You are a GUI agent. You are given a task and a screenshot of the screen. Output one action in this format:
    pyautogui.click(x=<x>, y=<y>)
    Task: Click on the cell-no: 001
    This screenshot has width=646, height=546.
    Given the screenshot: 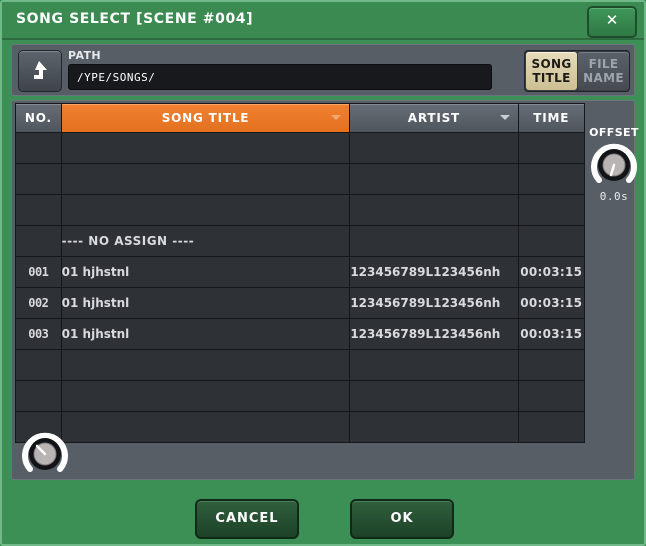 What is the action you would take?
    pyautogui.click(x=38, y=272)
    